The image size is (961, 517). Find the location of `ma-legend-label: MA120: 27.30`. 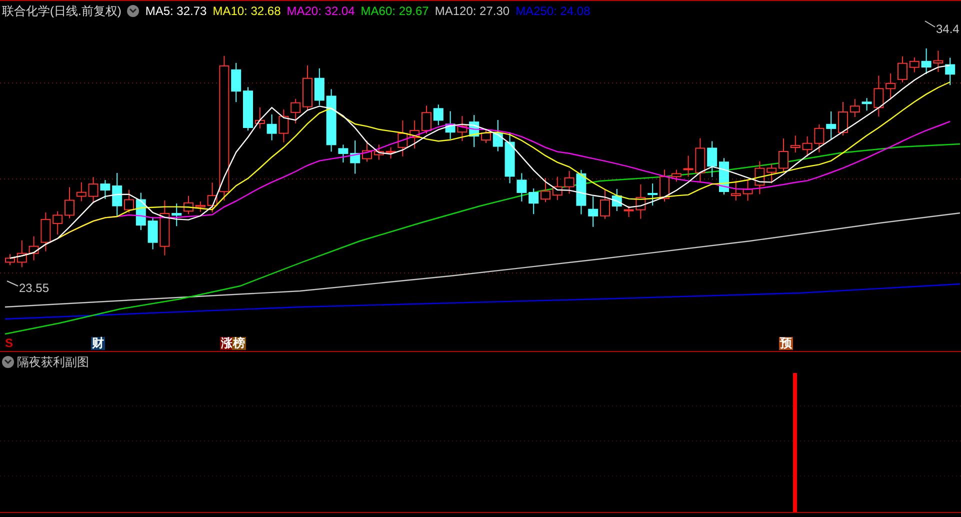

ma-legend-label: MA120: 27.30 is located at coordinates (472, 11).